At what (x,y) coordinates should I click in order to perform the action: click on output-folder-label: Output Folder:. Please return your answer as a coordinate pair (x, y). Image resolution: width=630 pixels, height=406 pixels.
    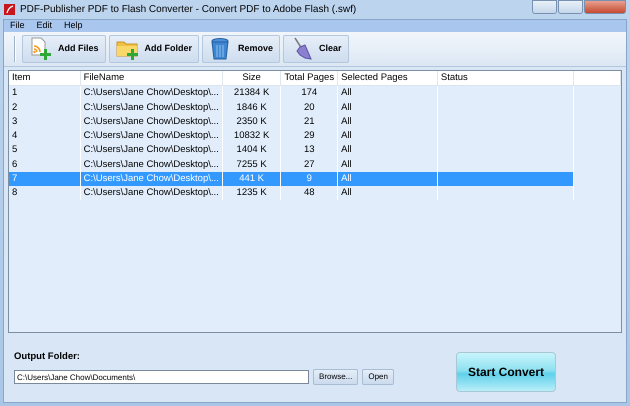
    Looking at the image, I should click on (47, 357).